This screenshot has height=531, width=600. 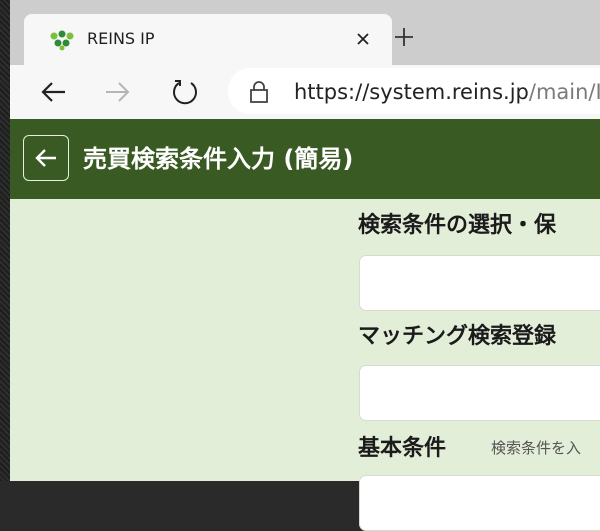 I want to click on reload-icon, so click(x=185, y=92).